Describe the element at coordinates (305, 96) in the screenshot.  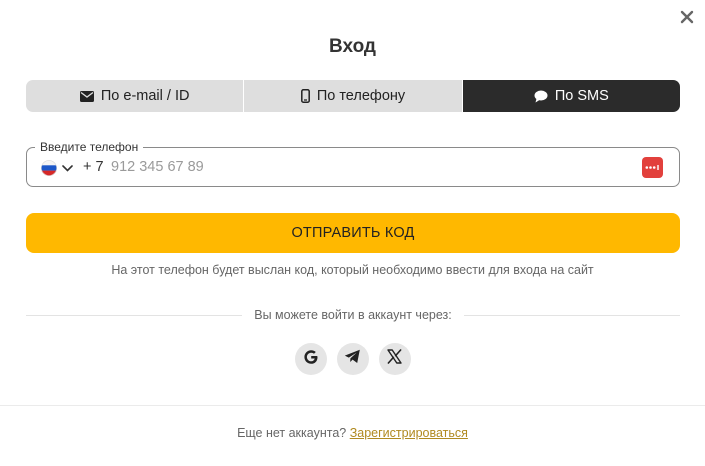
I see `smartphone-icon` at that location.